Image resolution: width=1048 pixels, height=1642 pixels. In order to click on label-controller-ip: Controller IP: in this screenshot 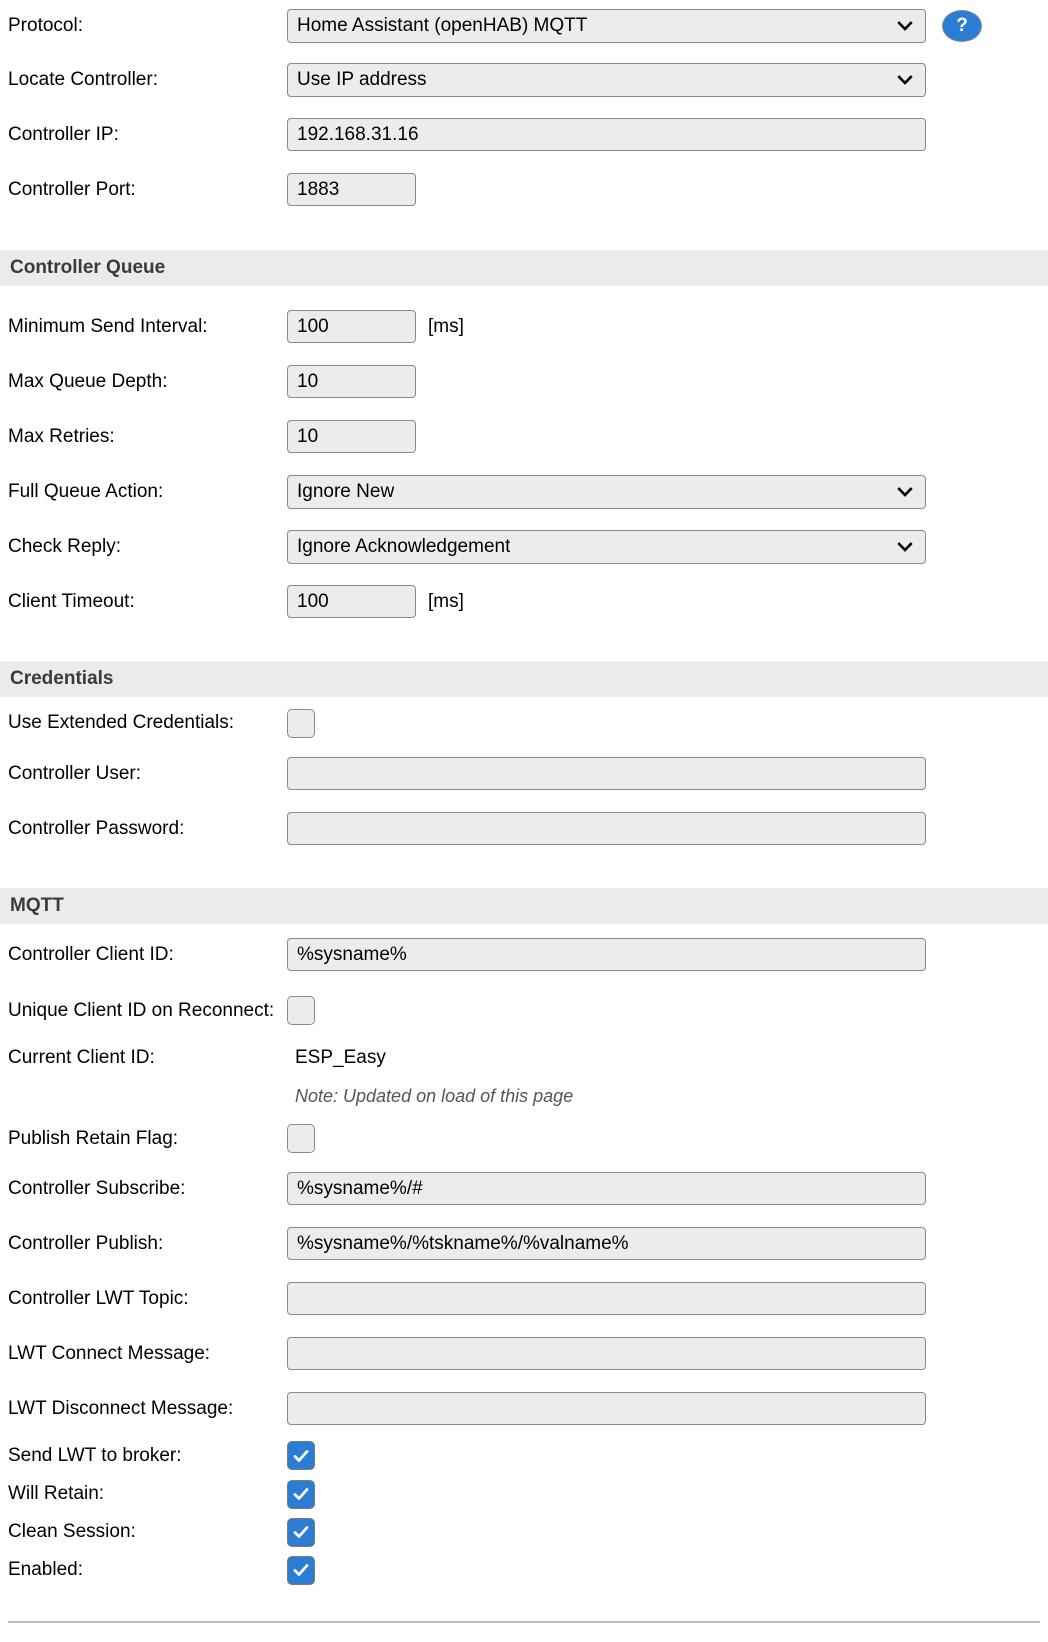, I will do `click(63, 134)`.